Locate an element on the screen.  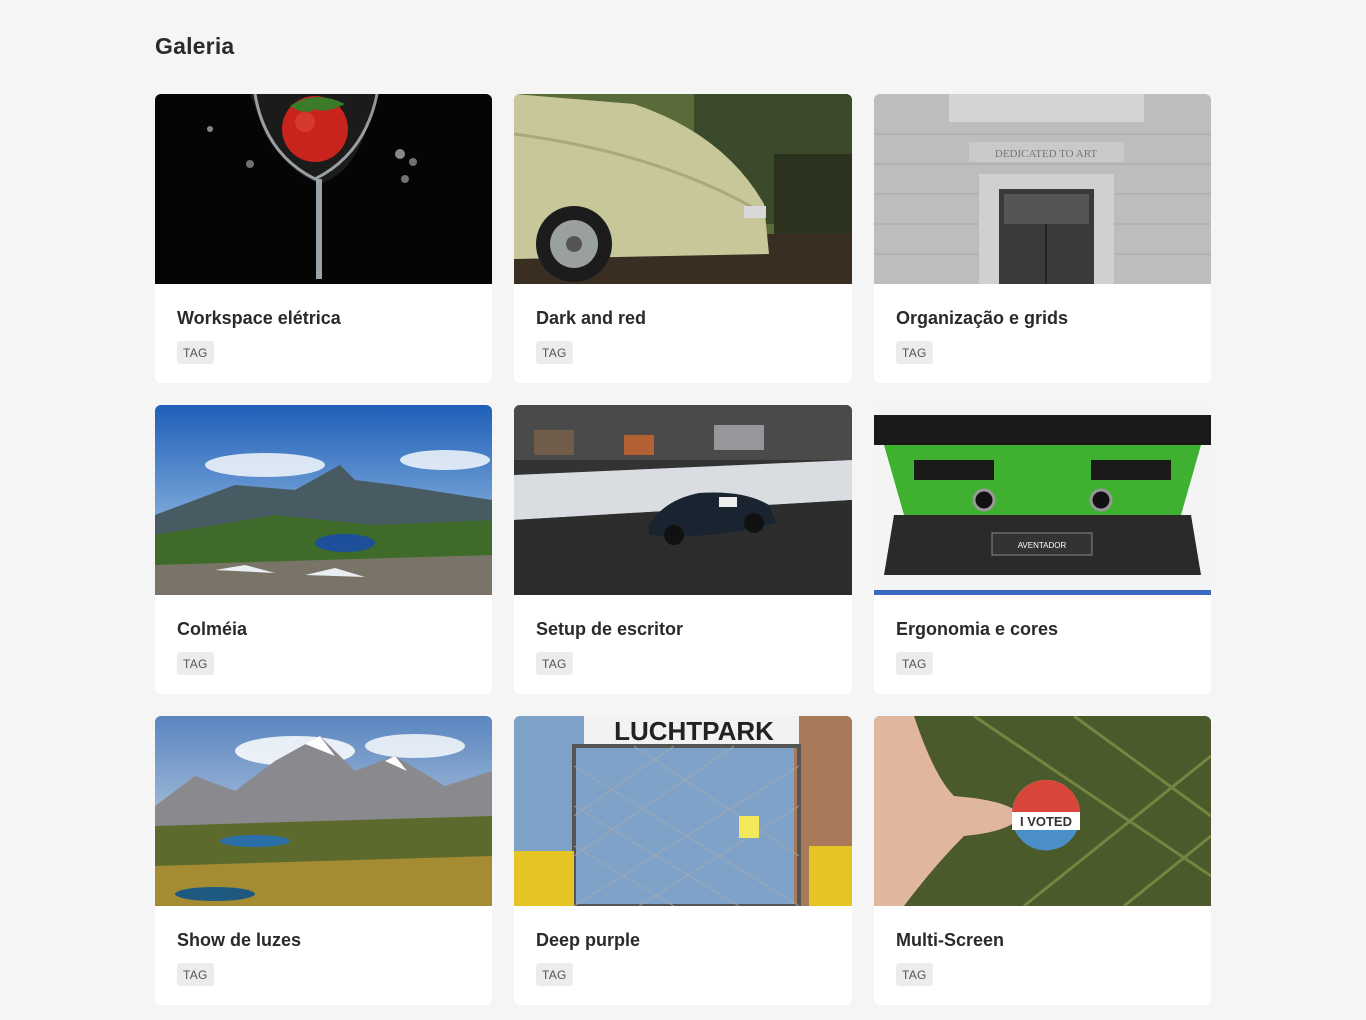
gallery-card: Show de luzes TAG is located at coordinates (323, 860).